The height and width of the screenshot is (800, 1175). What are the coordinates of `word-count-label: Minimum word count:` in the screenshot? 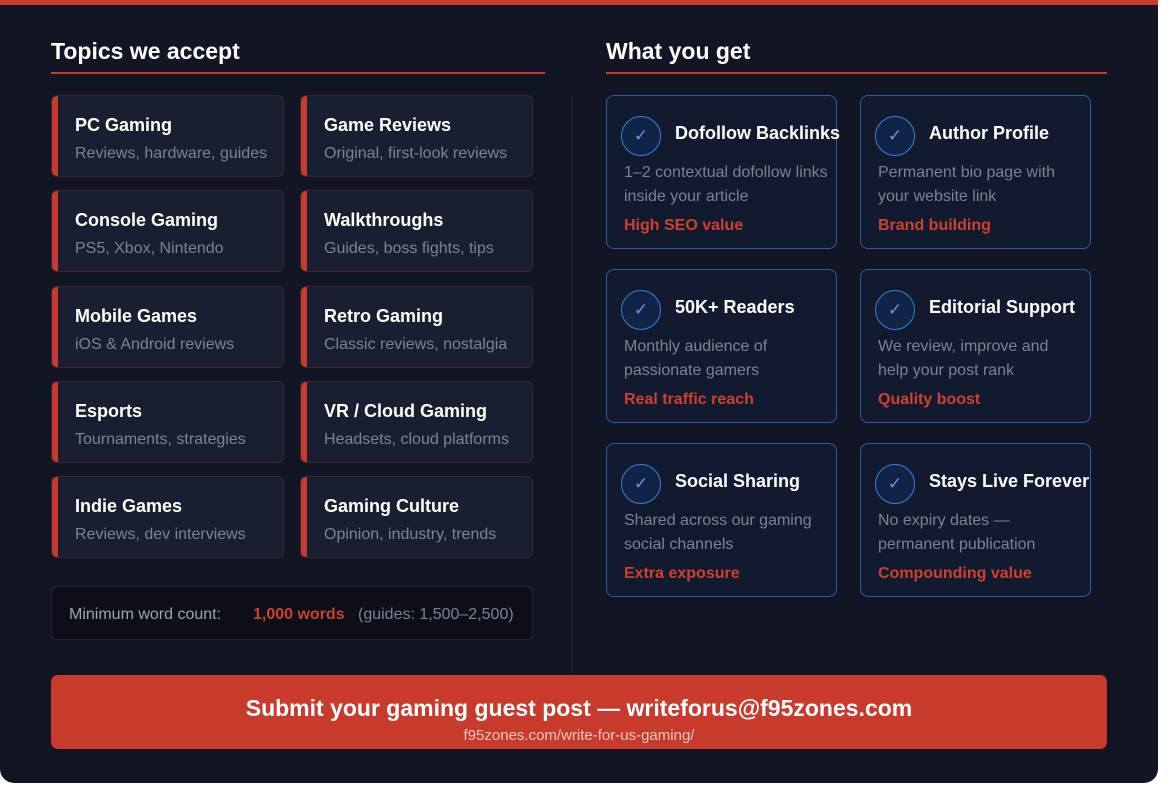 It's located at (145, 614).